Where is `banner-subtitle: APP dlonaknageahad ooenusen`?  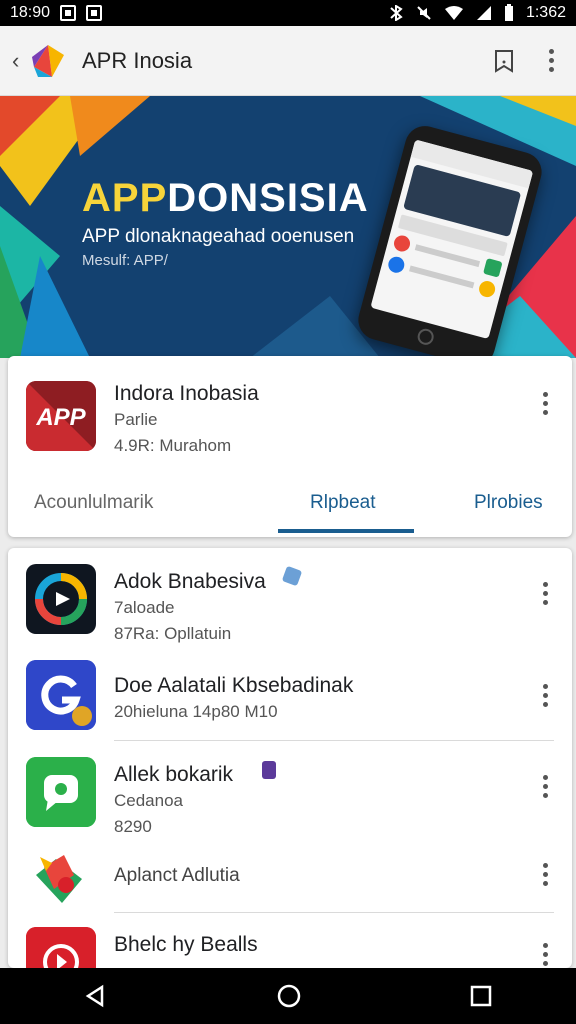 banner-subtitle: APP dlonaknageahad ooenusen is located at coordinates (218, 236).